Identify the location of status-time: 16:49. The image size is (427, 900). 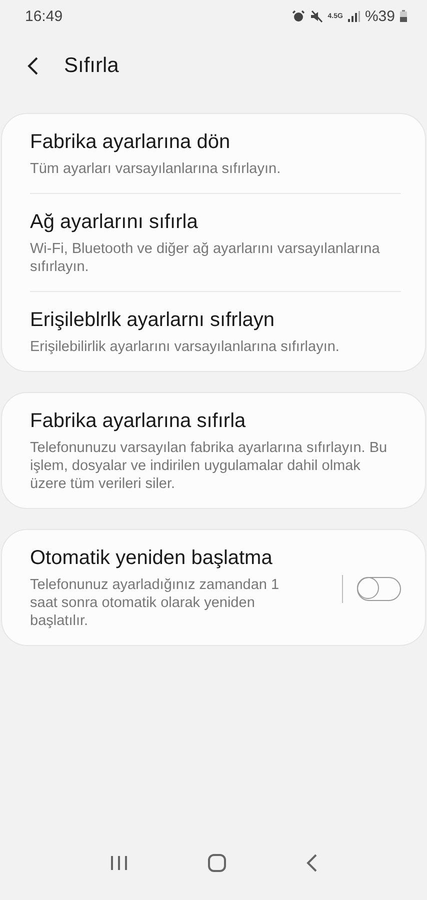
(44, 16).